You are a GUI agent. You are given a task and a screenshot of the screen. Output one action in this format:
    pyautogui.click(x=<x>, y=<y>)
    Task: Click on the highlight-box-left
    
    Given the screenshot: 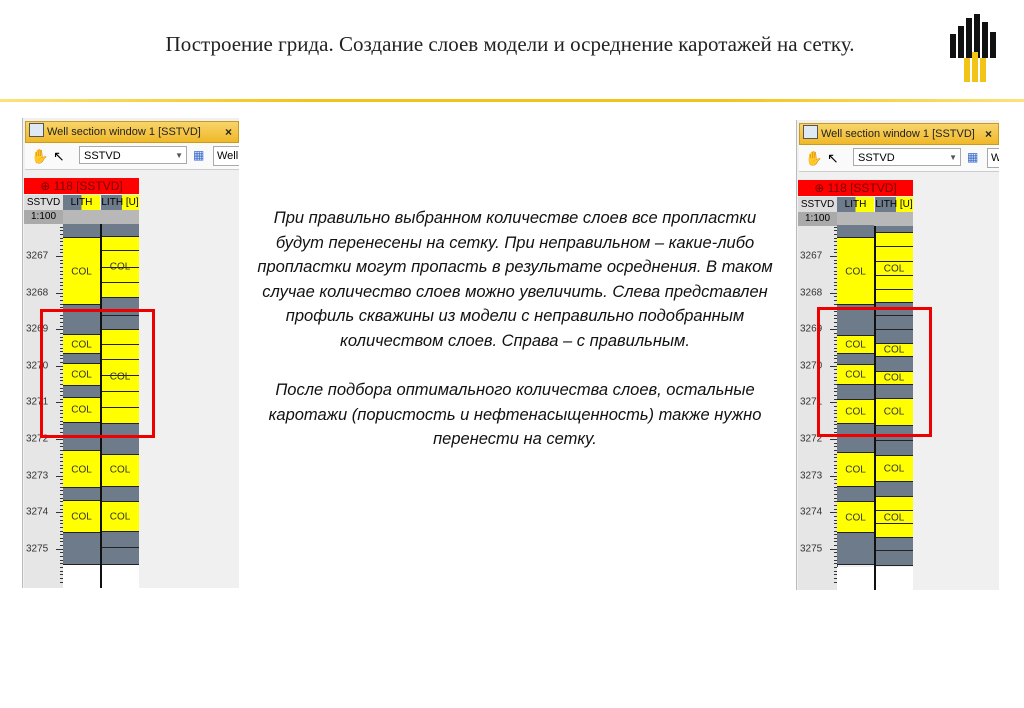 What is the action you would take?
    pyautogui.click(x=97, y=373)
    